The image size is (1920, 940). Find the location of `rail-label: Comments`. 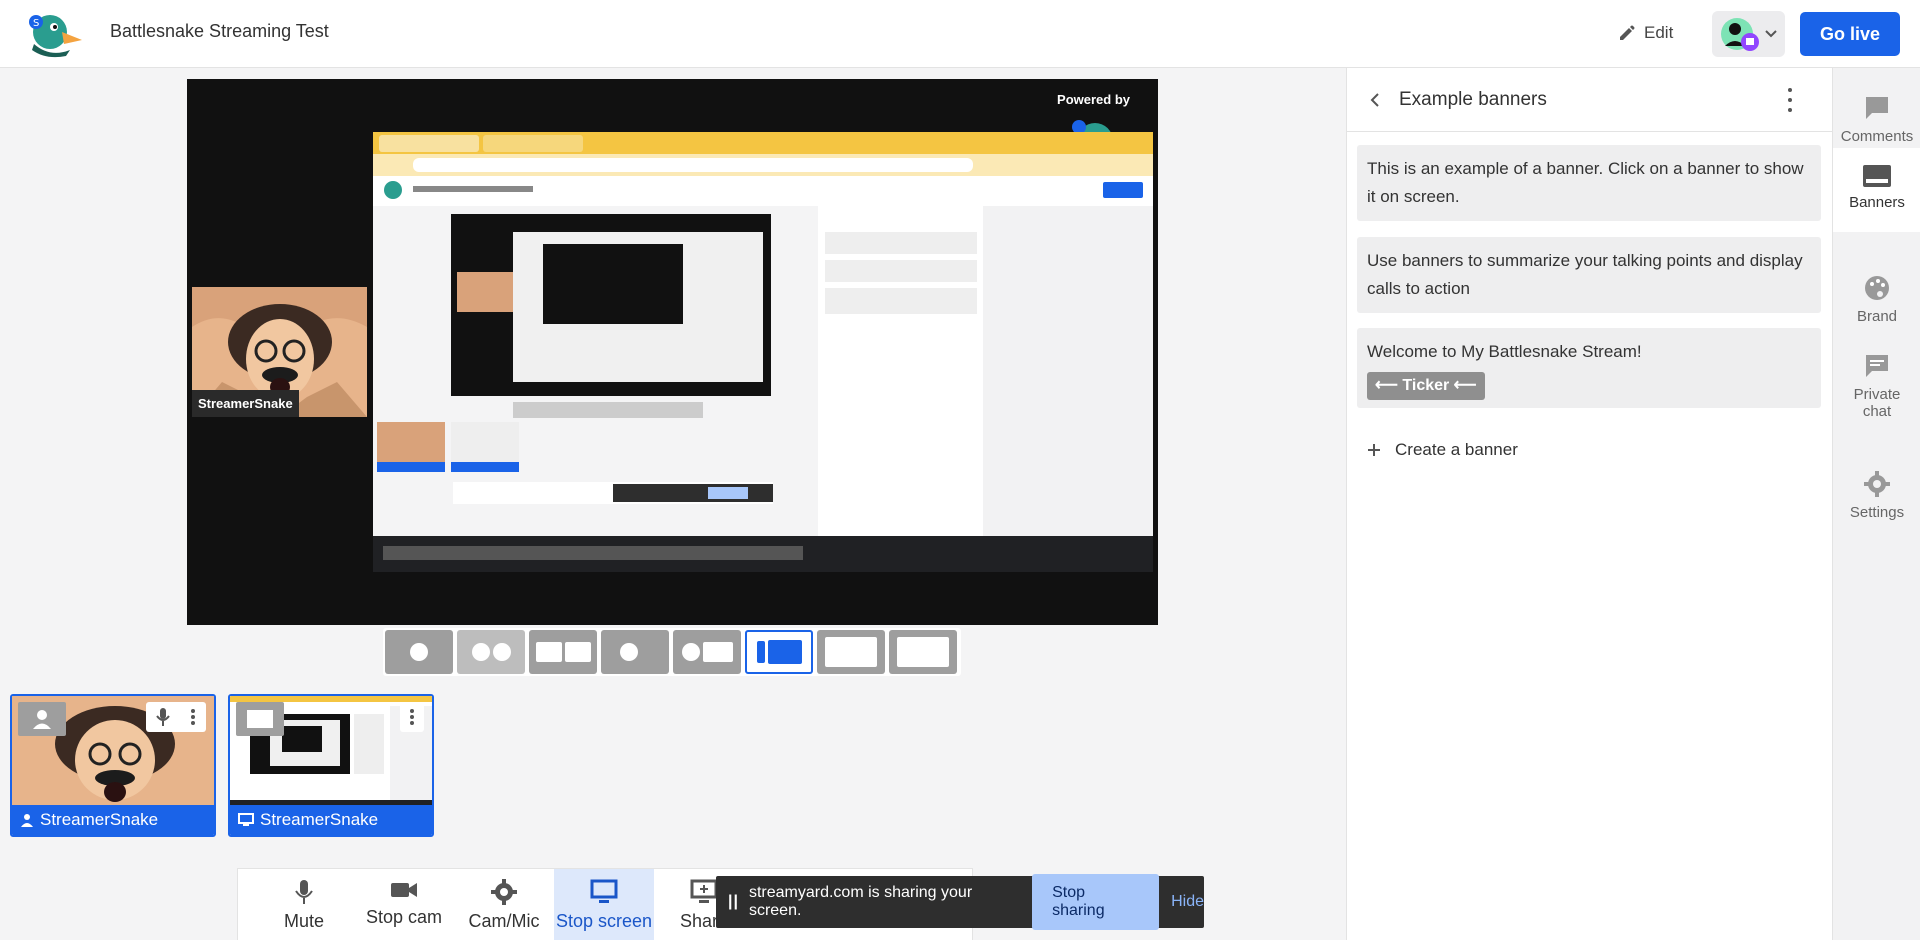

rail-label: Comments is located at coordinates (1877, 136).